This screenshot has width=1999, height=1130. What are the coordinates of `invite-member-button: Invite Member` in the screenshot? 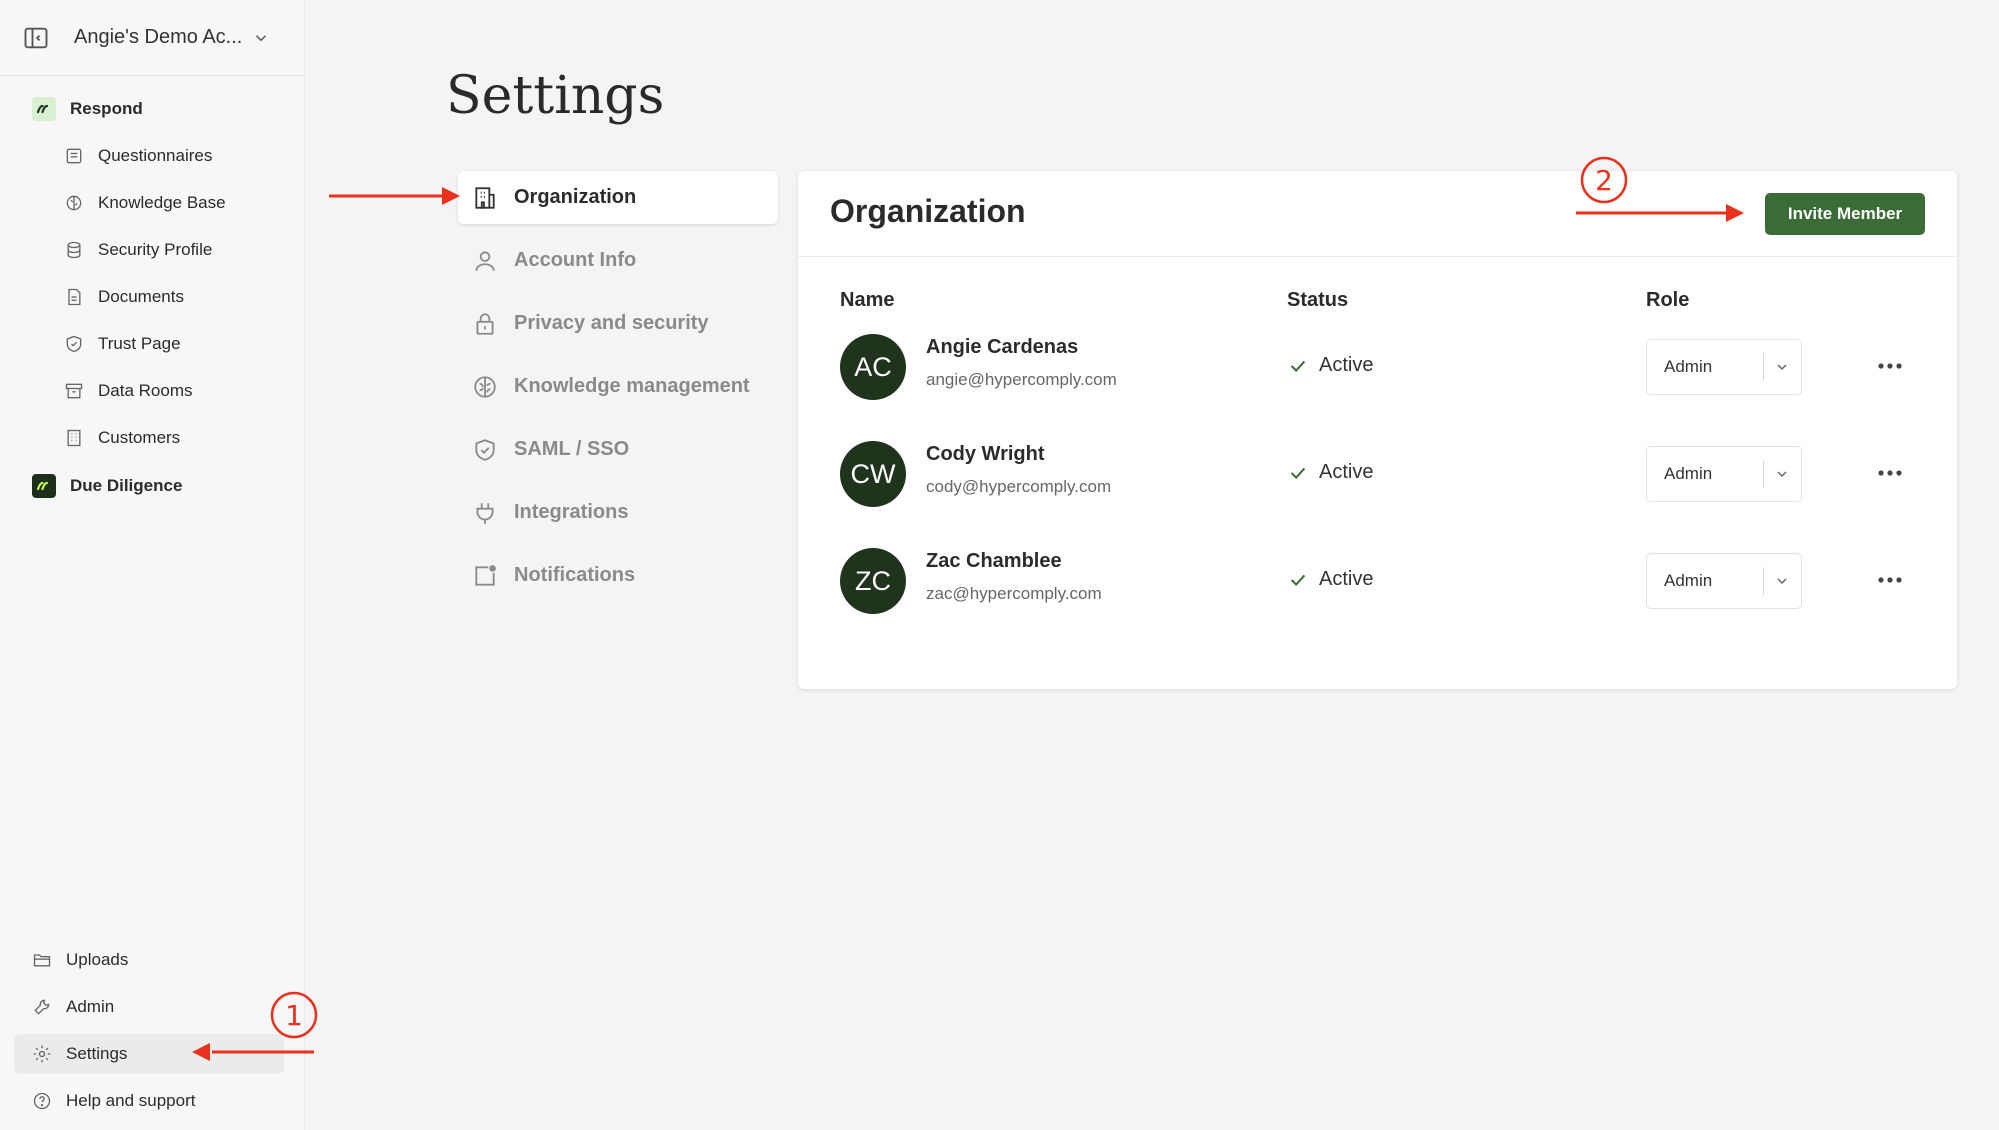 It's located at (1845, 214).